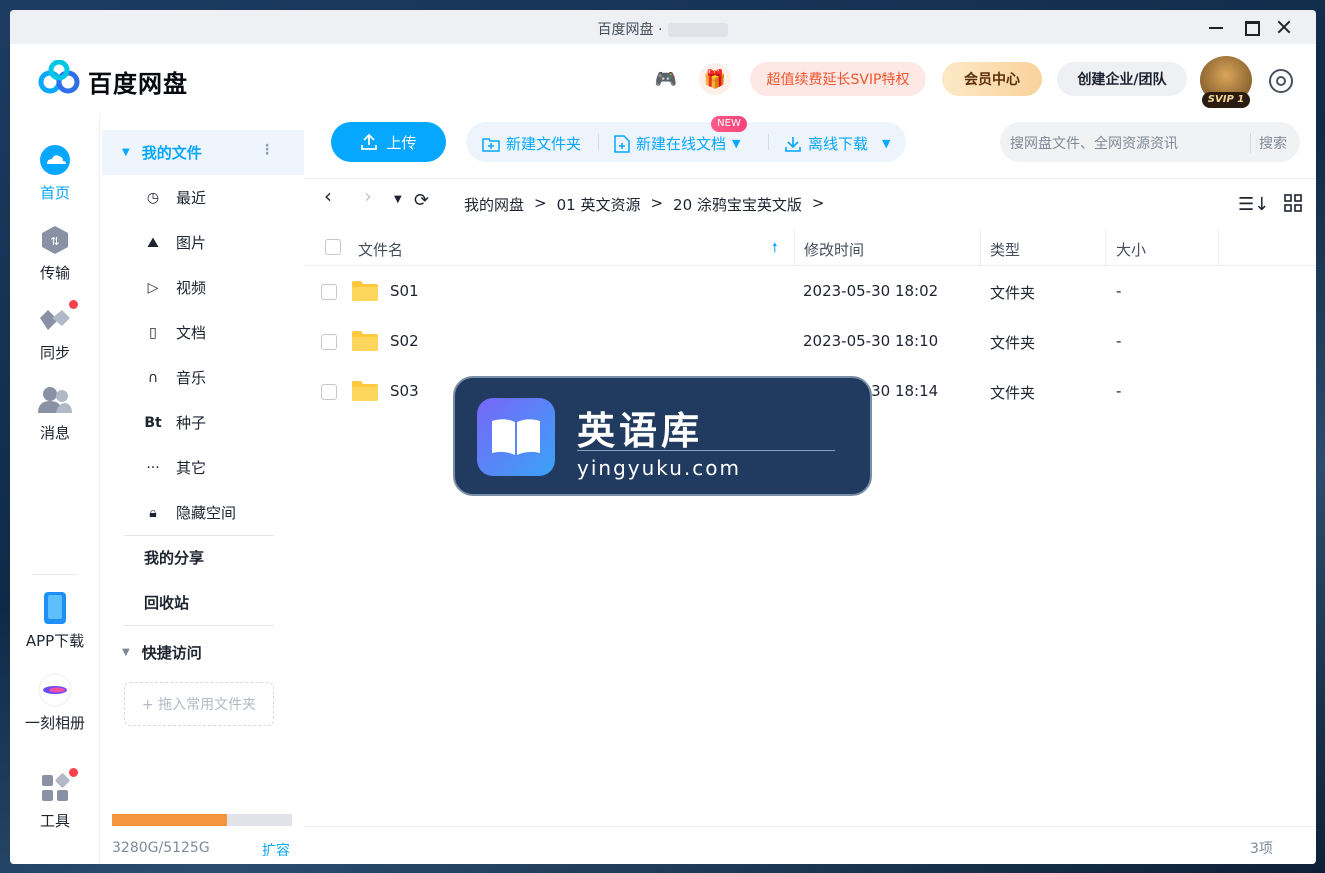 The image size is (1325, 873). What do you see at coordinates (55, 400) in the screenshot?
I see `message-icon` at bounding box center [55, 400].